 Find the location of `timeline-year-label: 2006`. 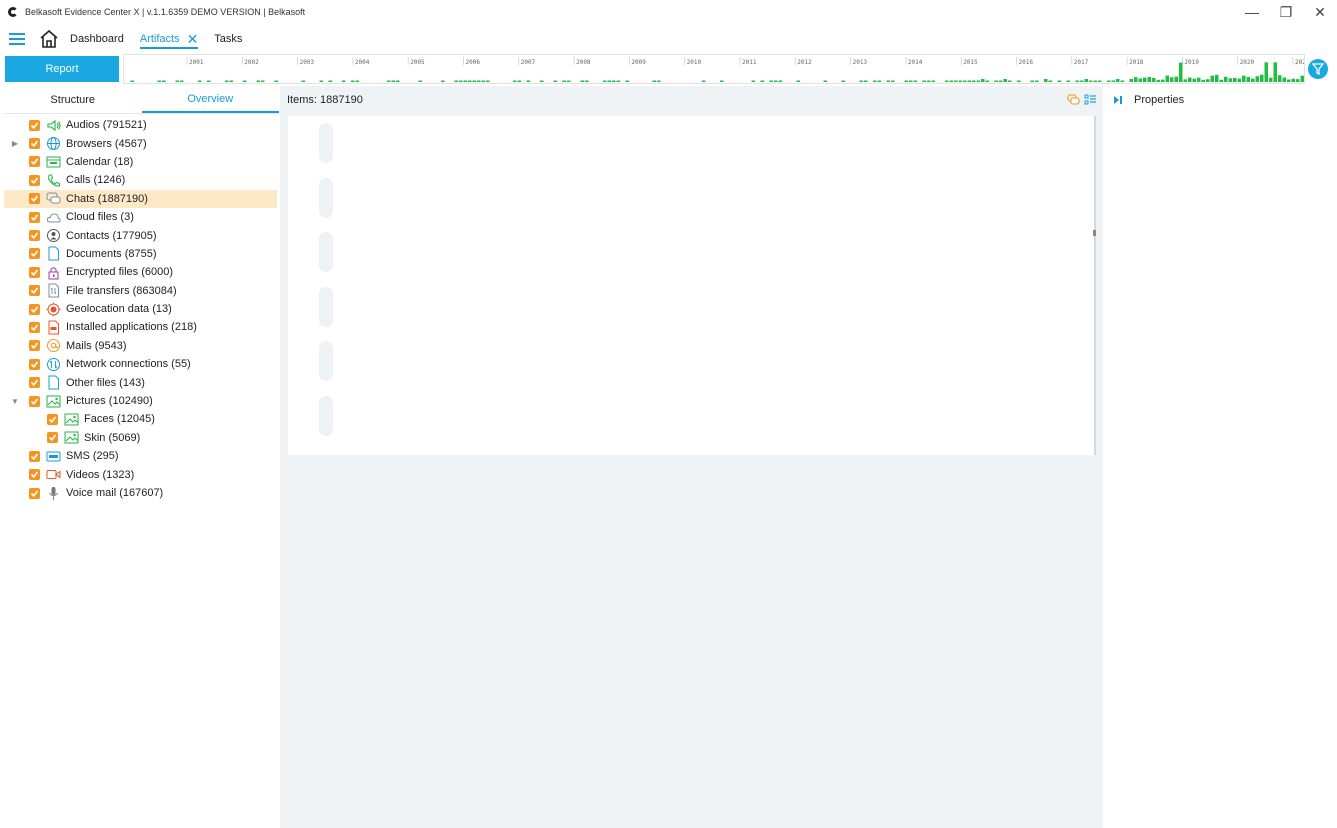

timeline-year-label: 2006 is located at coordinates (473, 62).